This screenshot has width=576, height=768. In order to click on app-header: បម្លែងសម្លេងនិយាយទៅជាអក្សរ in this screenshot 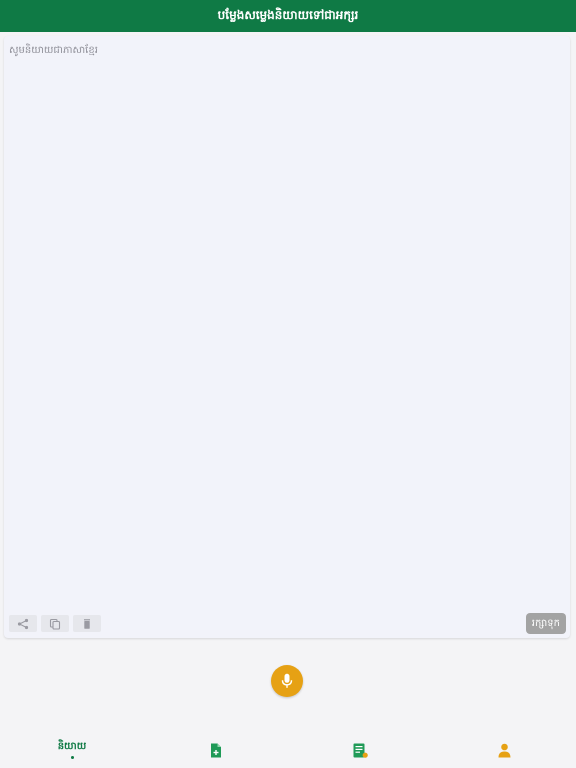, I will do `click(288, 16)`.